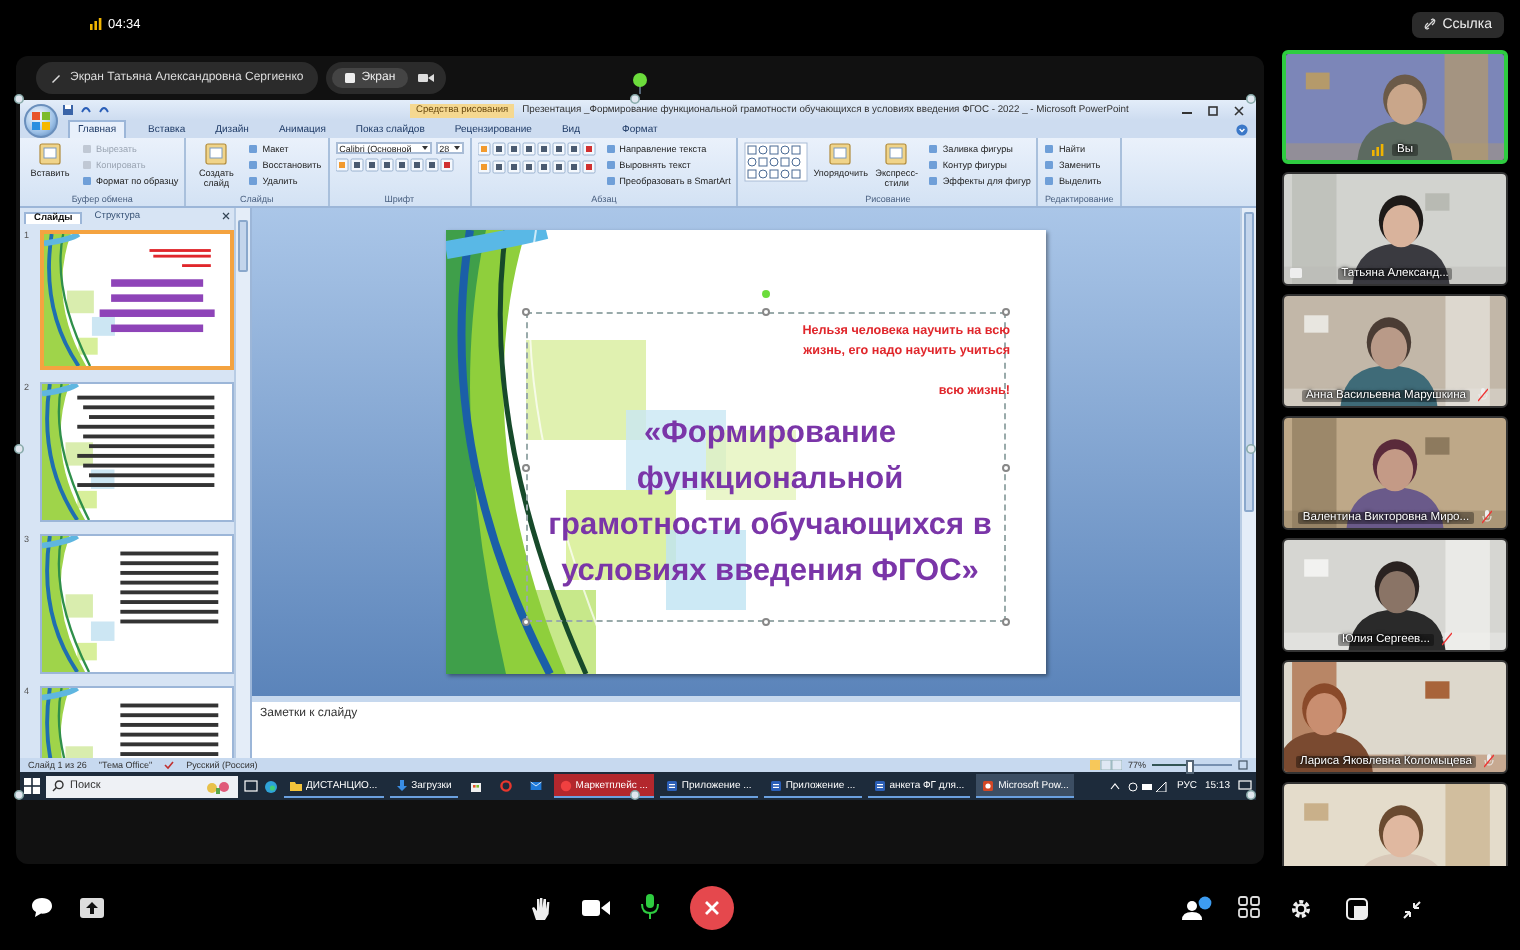 This screenshot has height=950, width=1520. I want to click on undo-icon, so click(86, 110).